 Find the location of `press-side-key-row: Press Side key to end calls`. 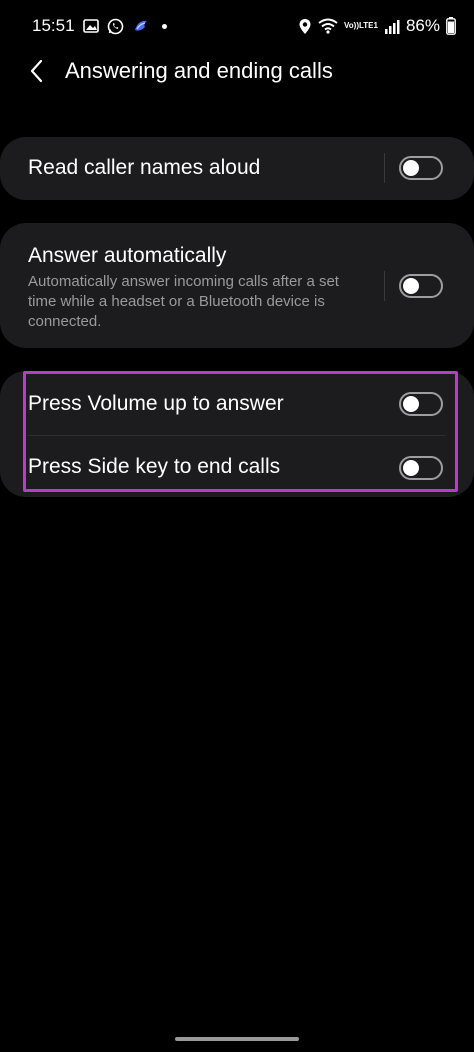

press-side-key-row: Press Side key to end calls is located at coordinates (237, 466).